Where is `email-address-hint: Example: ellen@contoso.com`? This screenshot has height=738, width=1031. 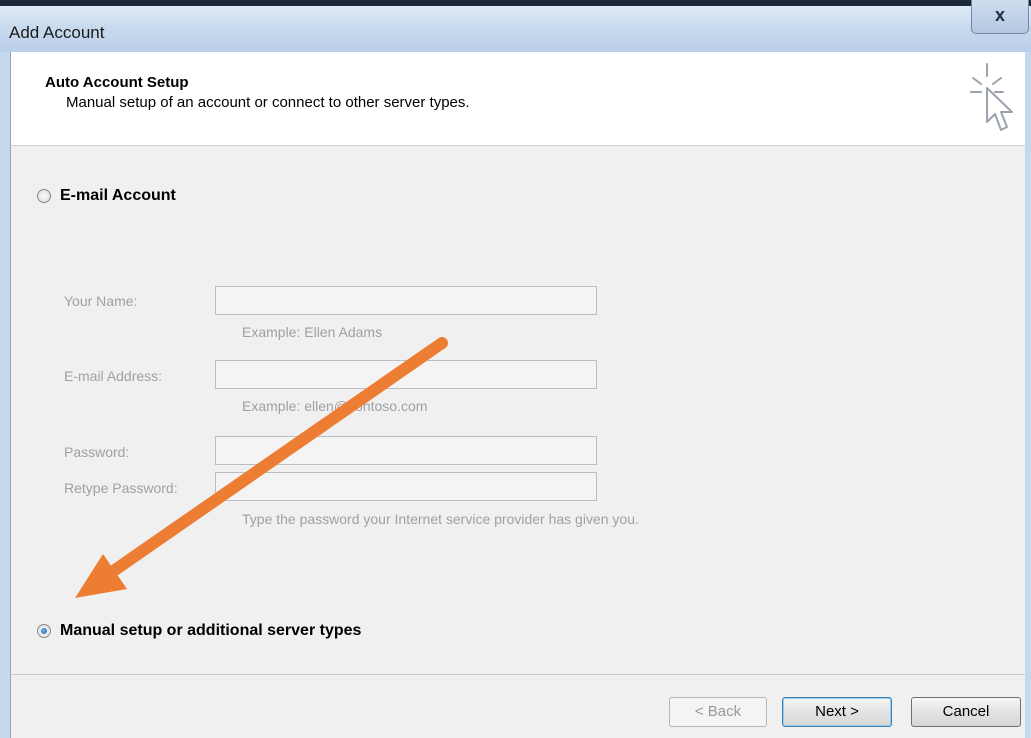 email-address-hint: Example: ellen@contoso.com is located at coordinates (335, 406).